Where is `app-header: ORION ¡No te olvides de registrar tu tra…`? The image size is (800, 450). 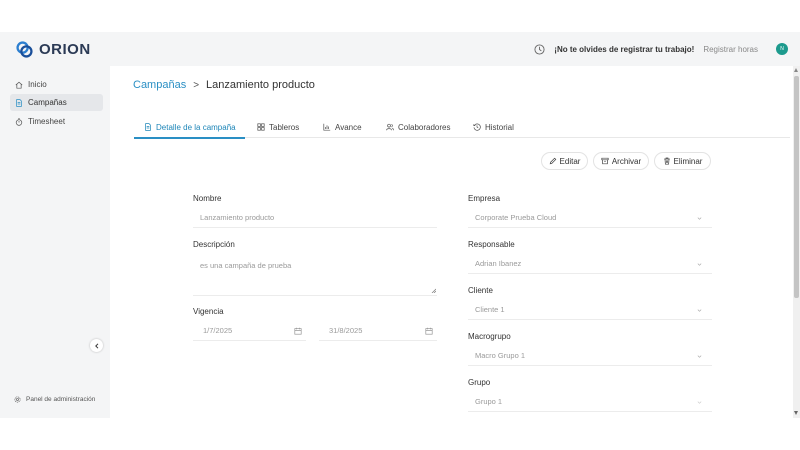
app-header: ORION ¡No te olvides de registrar tu tra… is located at coordinates (400, 49).